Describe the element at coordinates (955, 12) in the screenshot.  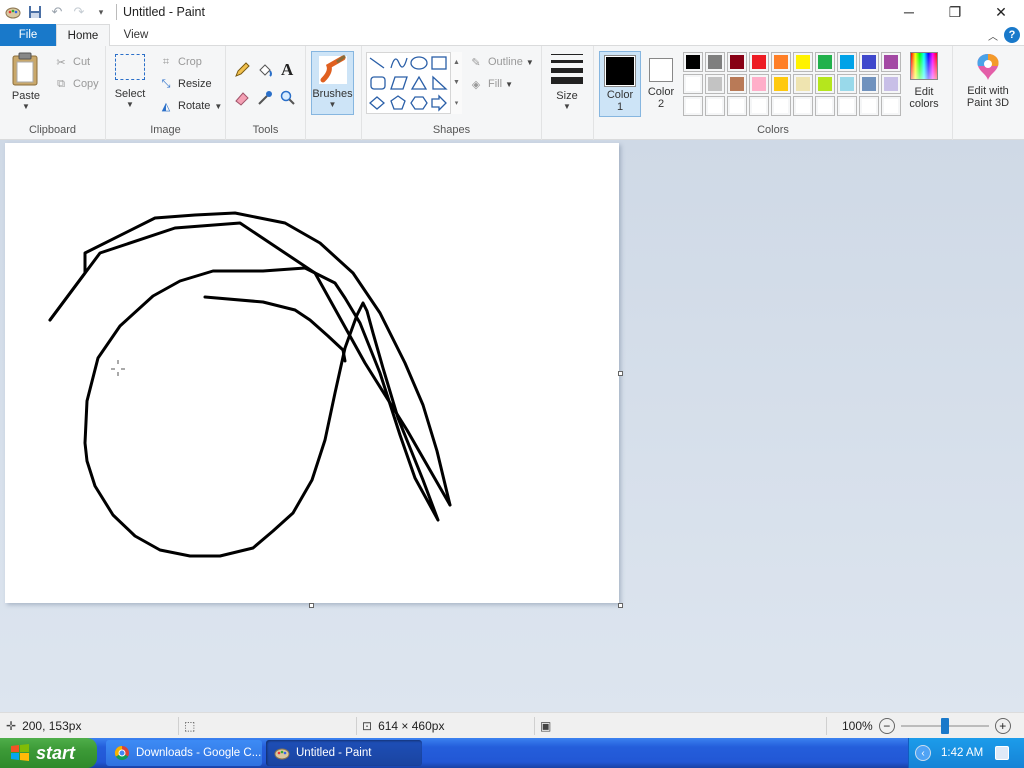
I see `restore-button: ❐` at that location.